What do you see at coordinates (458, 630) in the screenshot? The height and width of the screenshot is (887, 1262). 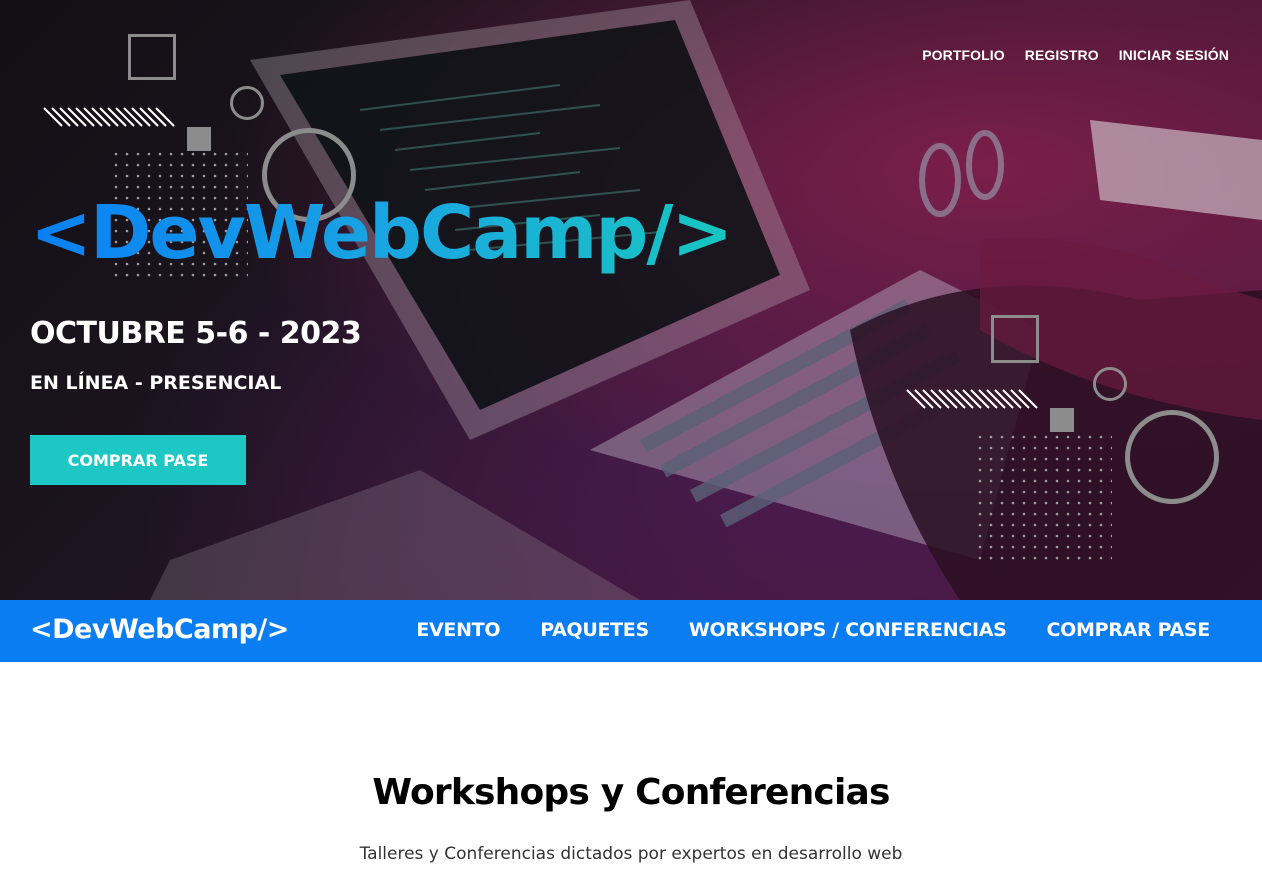 I see `nav-link-evento: EVENTO` at bounding box center [458, 630].